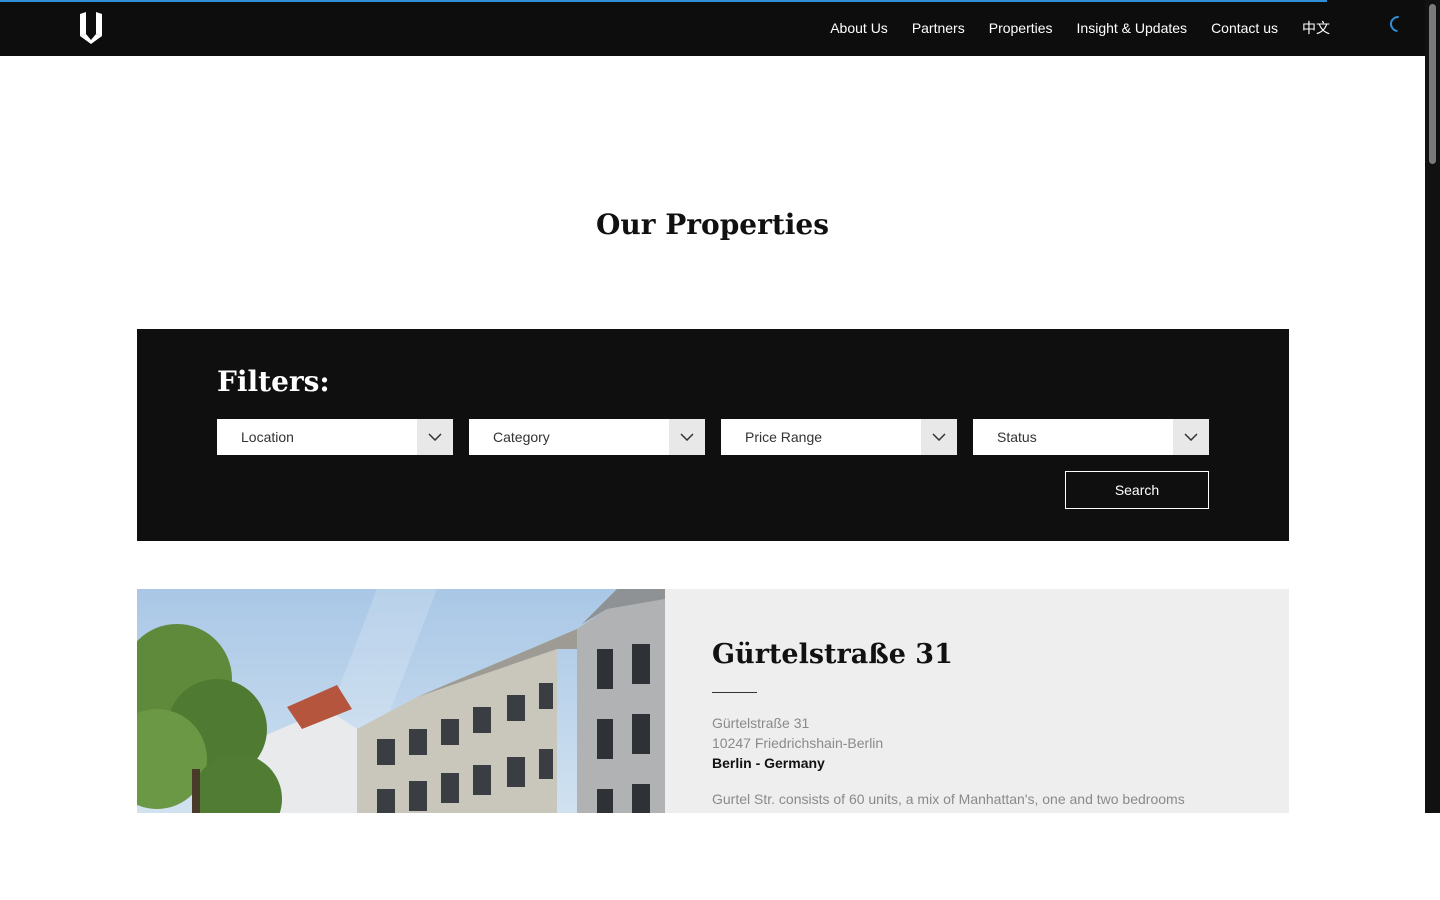 This screenshot has width=1440, height=900. What do you see at coordinates (1432, 406) in the screenshot?
I see `page-scrollbar` at bounding box center [1432, 406].